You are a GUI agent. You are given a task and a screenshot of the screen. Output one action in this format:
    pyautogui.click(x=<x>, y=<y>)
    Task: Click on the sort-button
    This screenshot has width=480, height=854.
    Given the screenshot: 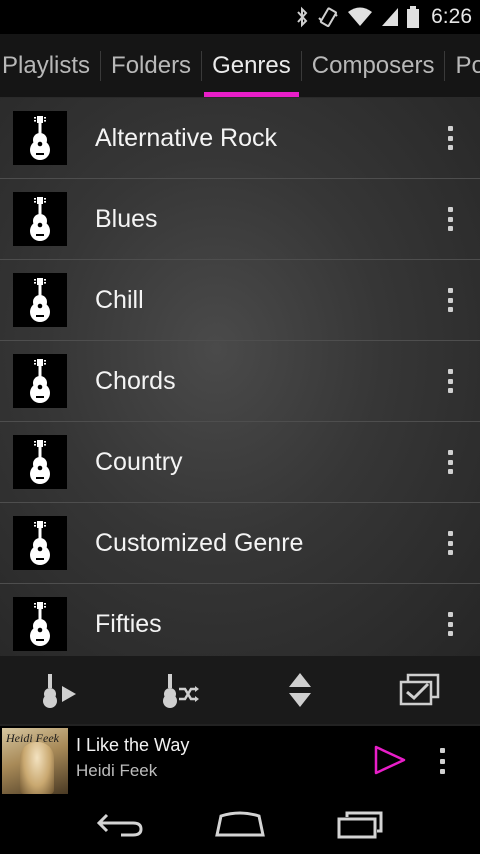 What is the action you would take?
    pyautogui.click(x=300, y=690)
    